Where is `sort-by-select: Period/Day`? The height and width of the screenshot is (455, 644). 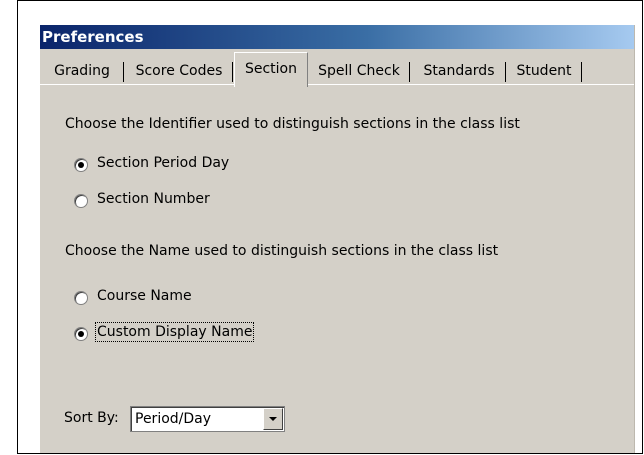 sort-by-select: Period/Day is located at coordinates (207, 419).